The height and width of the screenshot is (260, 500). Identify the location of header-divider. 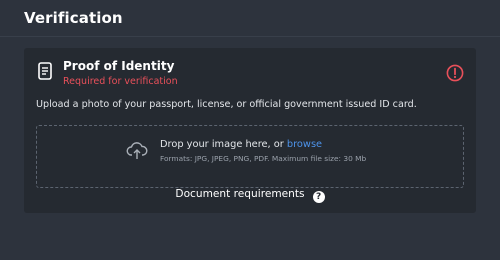
(250, 36).